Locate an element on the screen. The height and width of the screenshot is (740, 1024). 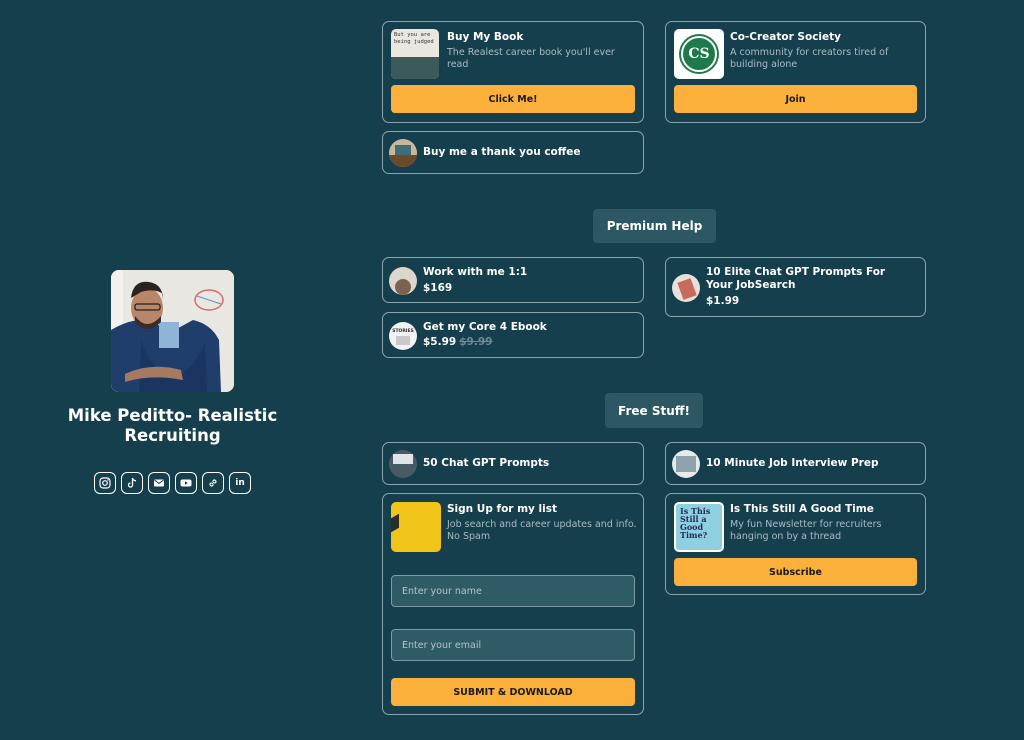
linkedin-text: in is located at coordinates (240, 483).